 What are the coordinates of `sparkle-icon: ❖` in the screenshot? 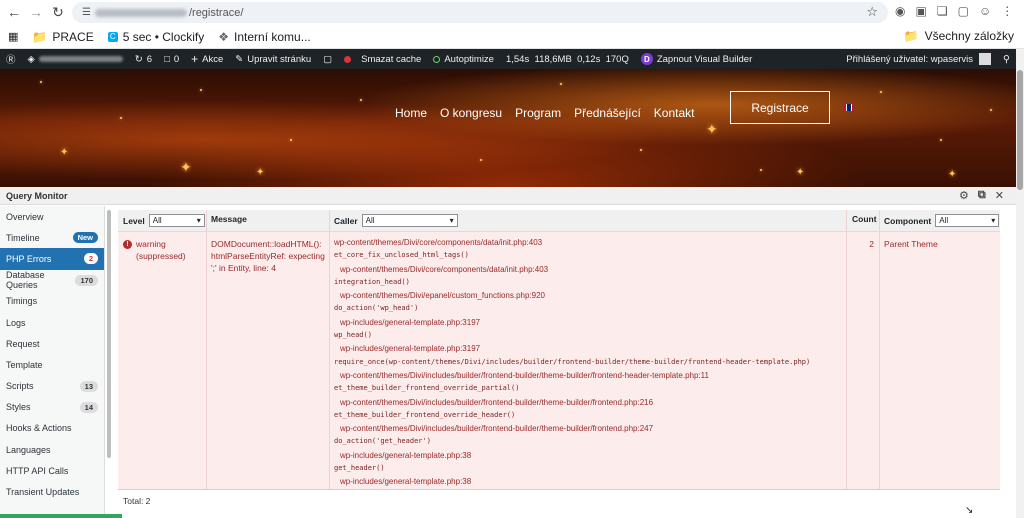 It's located at (224, 36).